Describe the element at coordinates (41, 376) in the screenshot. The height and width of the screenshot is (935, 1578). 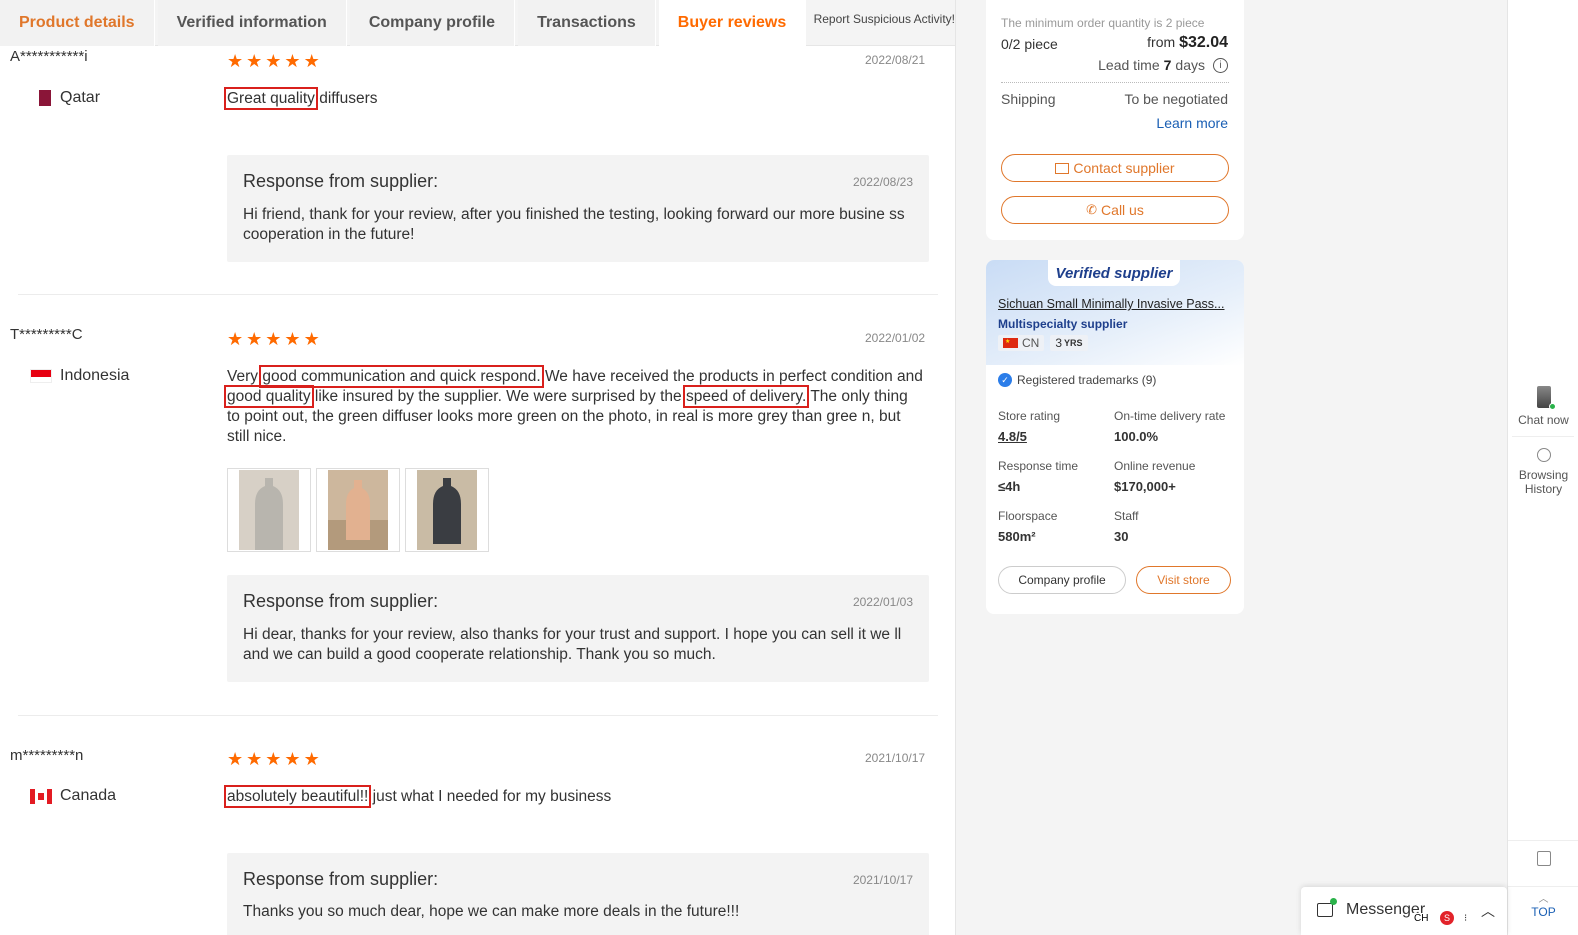
I see `indonesia-flag-icon` at that location.